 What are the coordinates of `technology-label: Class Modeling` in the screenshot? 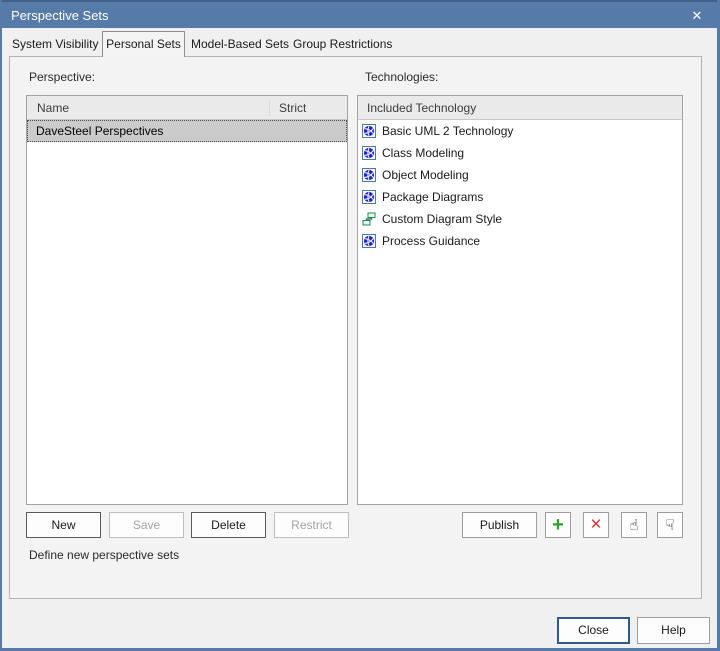 It's located at (423, 153).